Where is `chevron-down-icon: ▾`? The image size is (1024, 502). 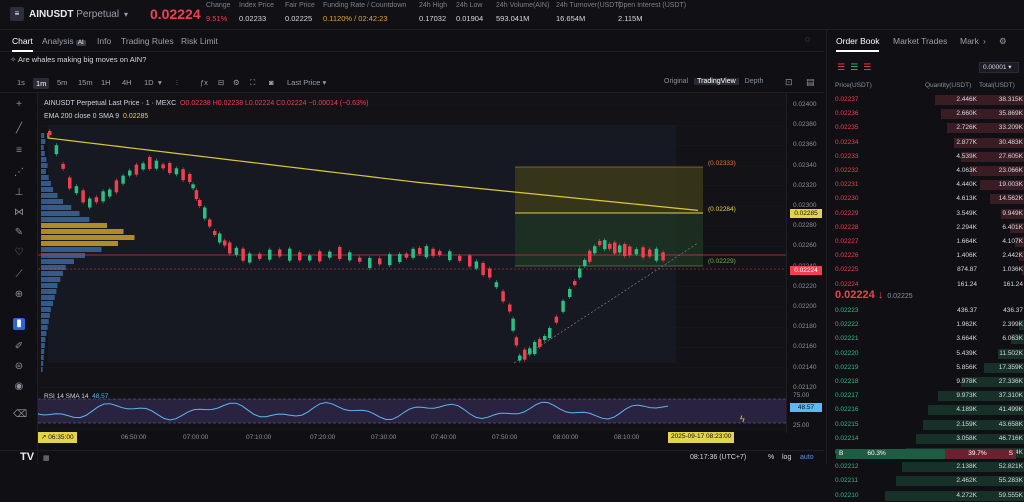
chevron-down-icon: ▾ is located at coordinates (160, 82).